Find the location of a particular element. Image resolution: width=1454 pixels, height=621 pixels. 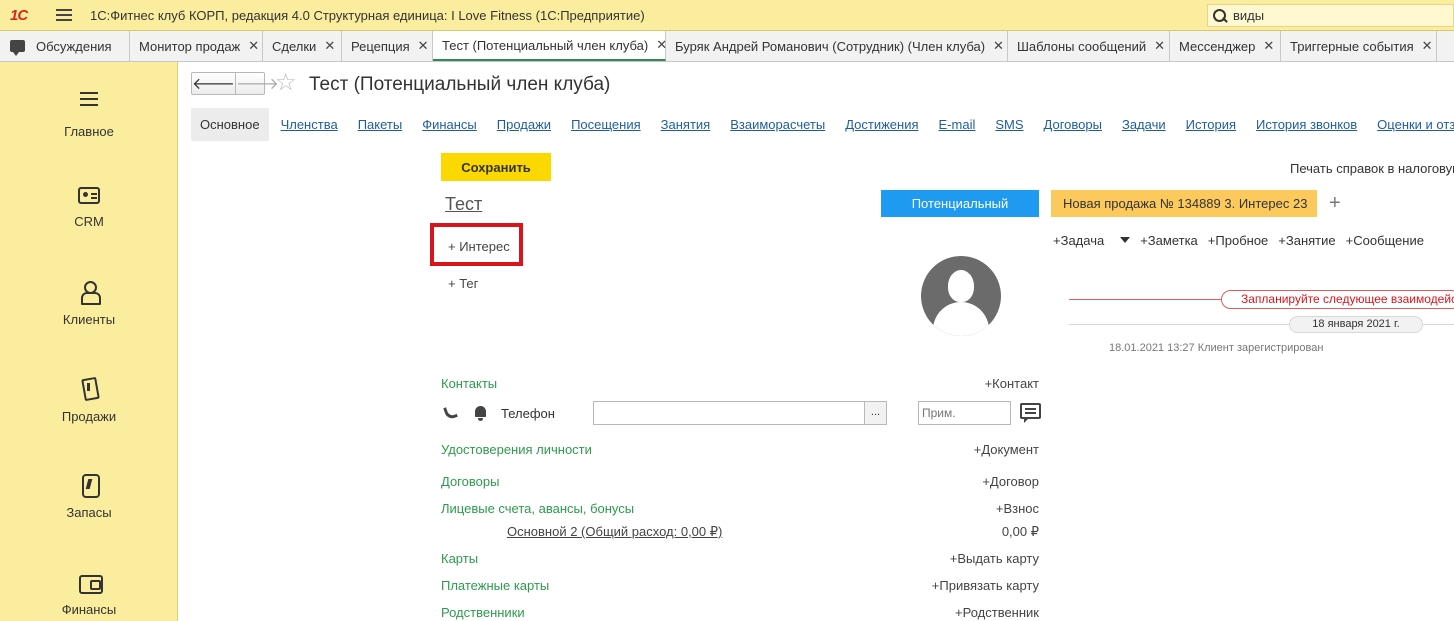

menu-icon is located at coordinates (89, 103).